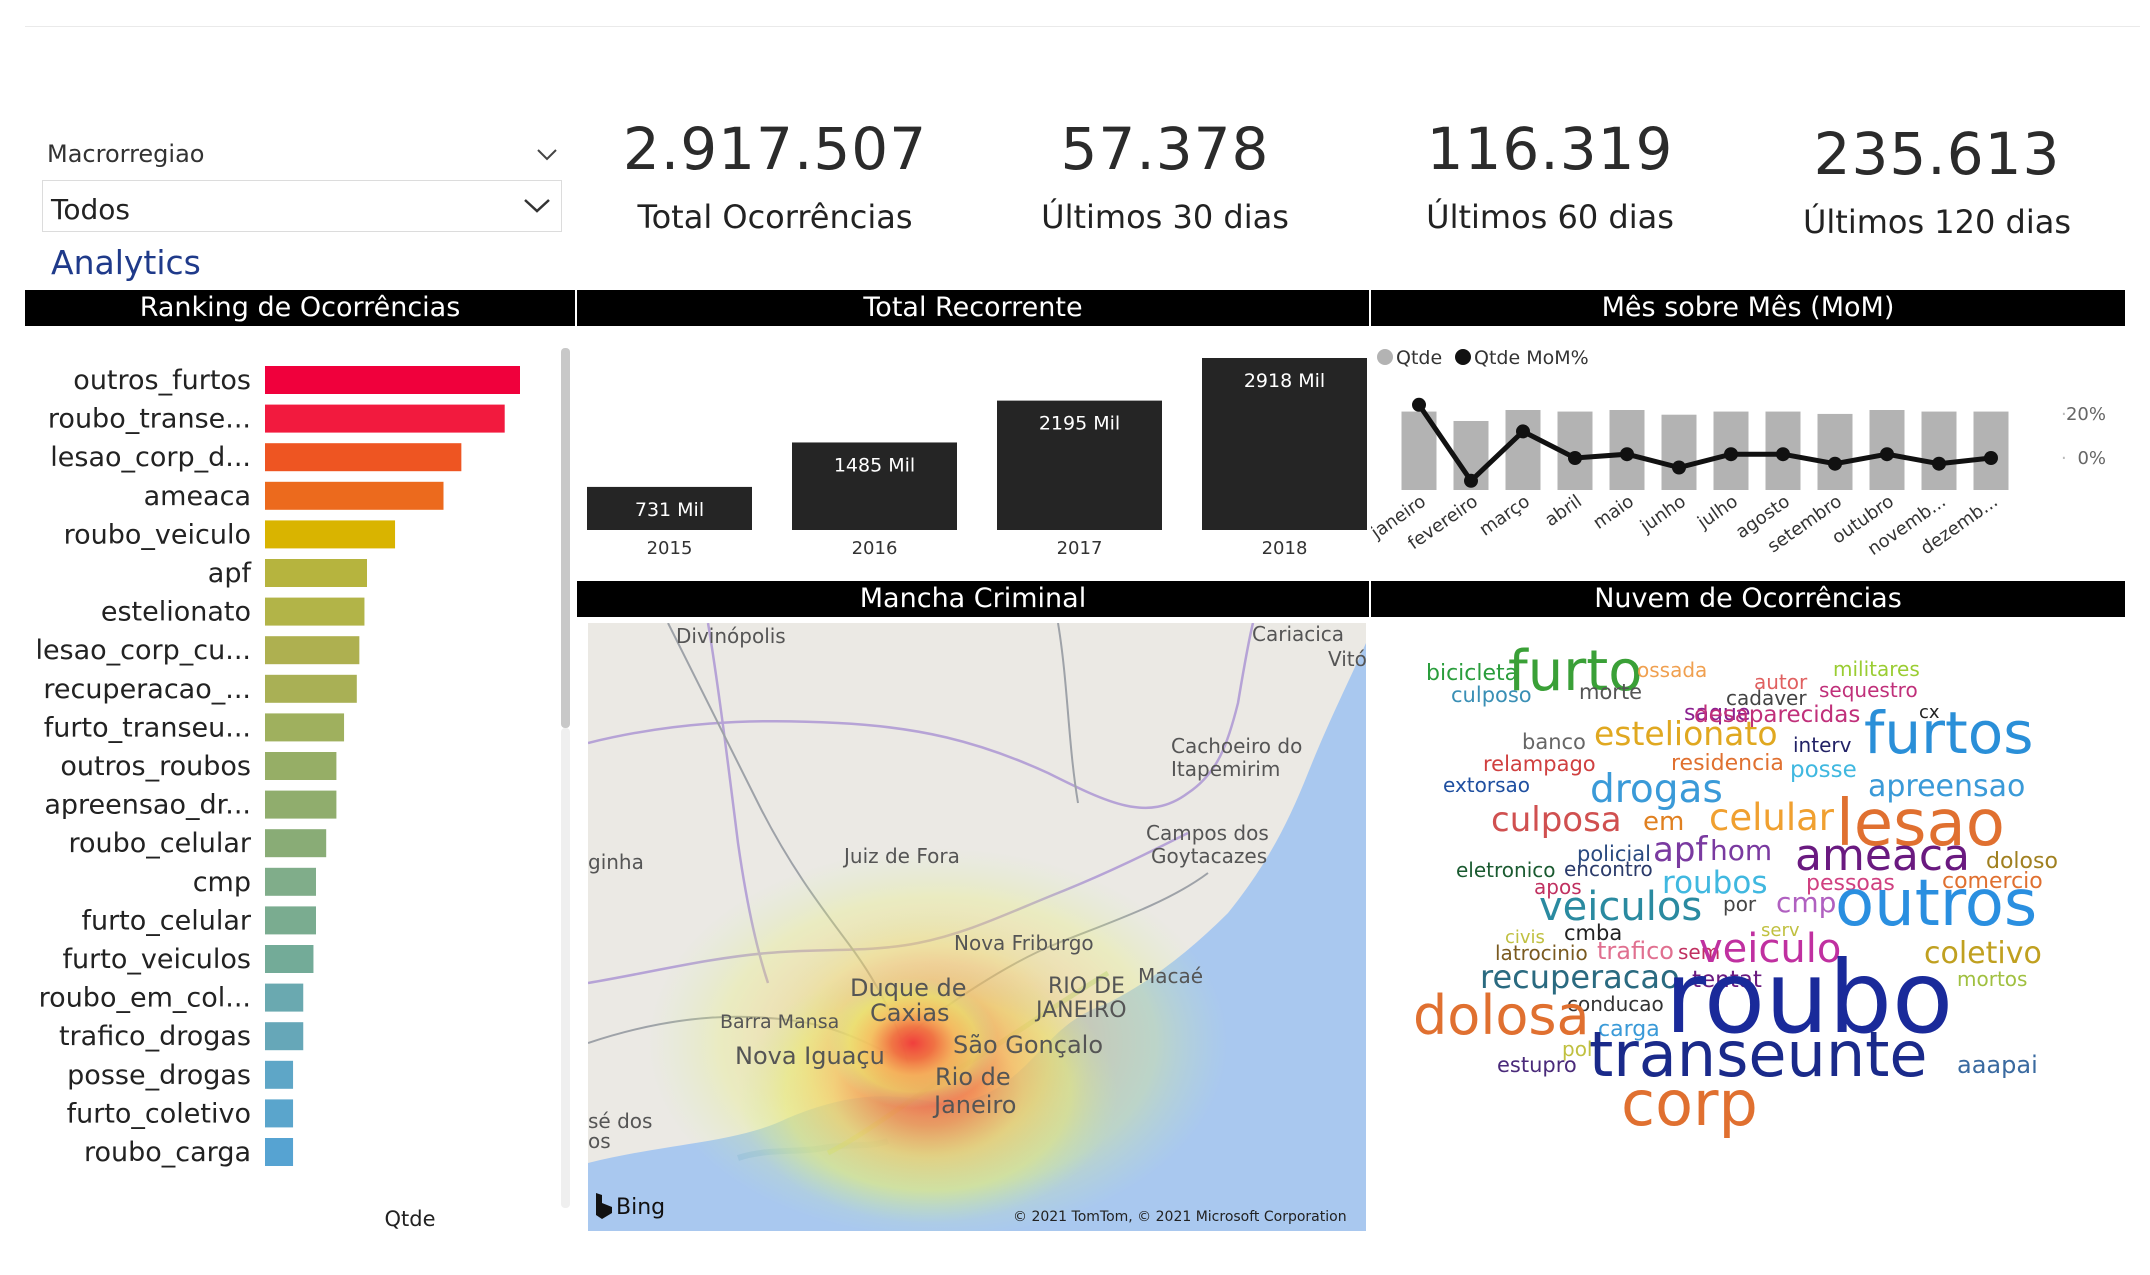  Describe the element at coordinates (1385, 357) in the screenshot. I see `legend-qtde-marker` at that location.